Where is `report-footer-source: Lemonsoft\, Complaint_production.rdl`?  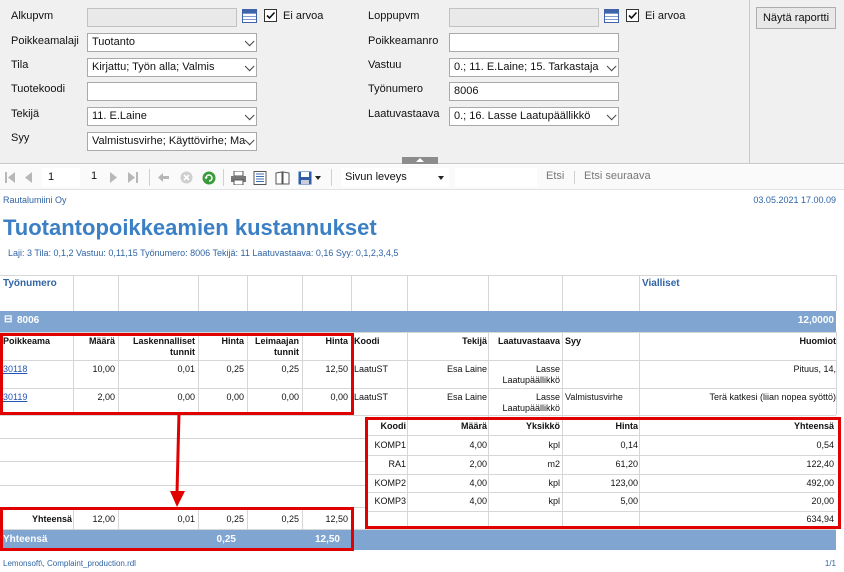
report-footer-source: Lemonsoft\, Complaint_production.rdl is located at coordinates (69, 563).